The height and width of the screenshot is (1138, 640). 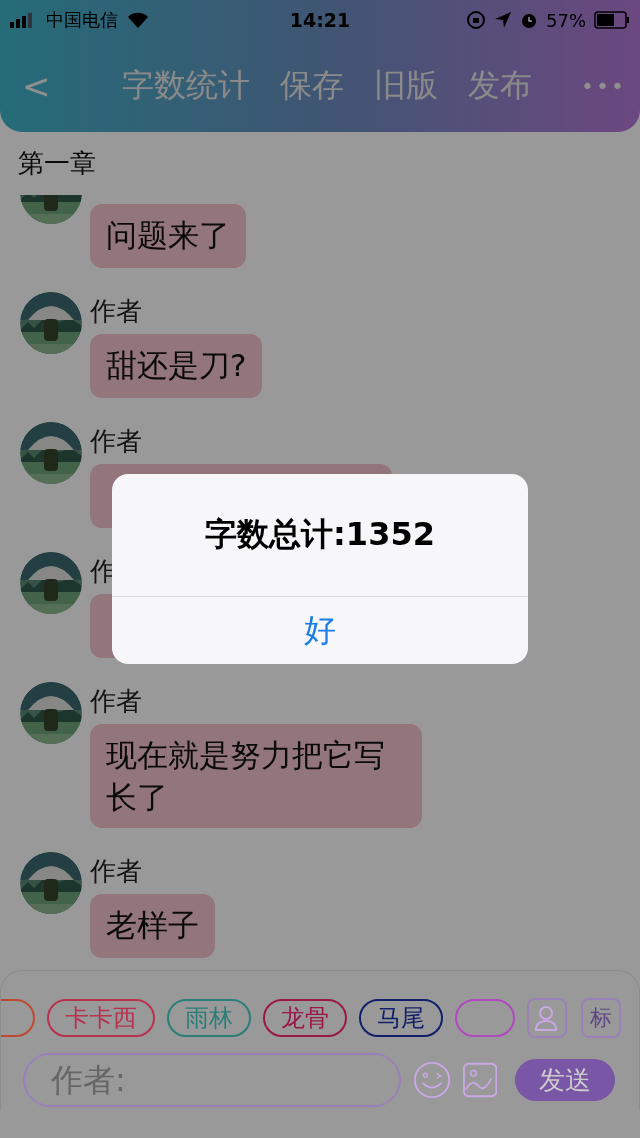 I want to click on contact-button, so click(x=547, y=1018).